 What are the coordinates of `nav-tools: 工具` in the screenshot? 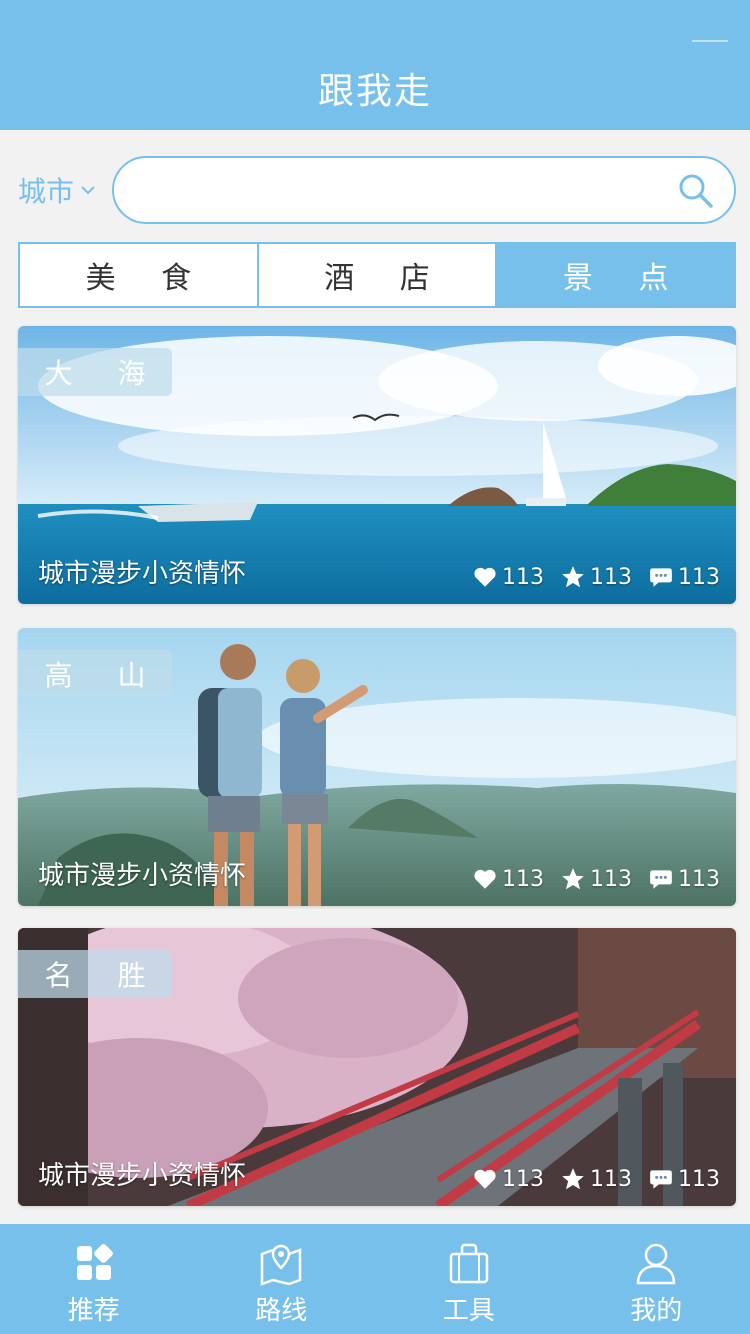 It's located at (469, 1279).